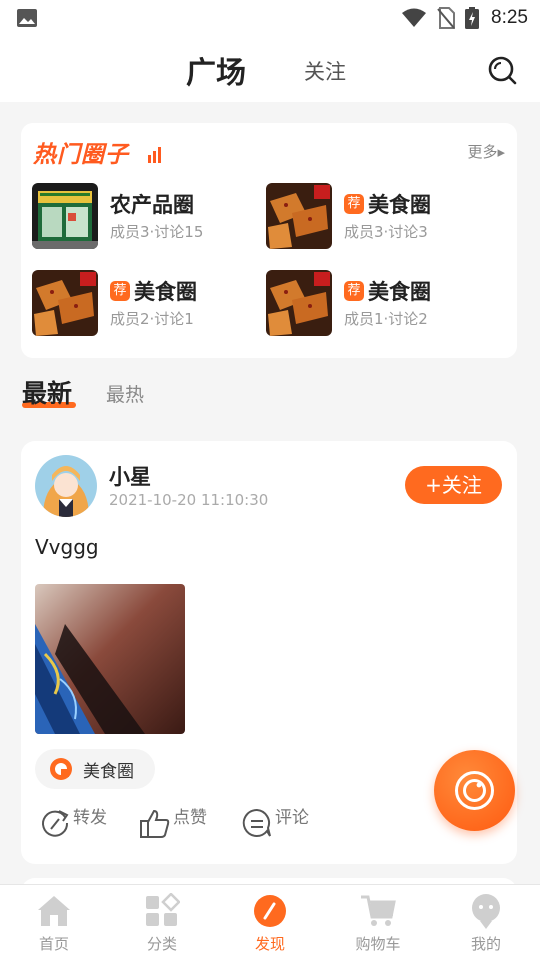 Image resolution: width=540 pixels, height=961 pixels. I want to click on clock: 8:25, so click(509, 17).